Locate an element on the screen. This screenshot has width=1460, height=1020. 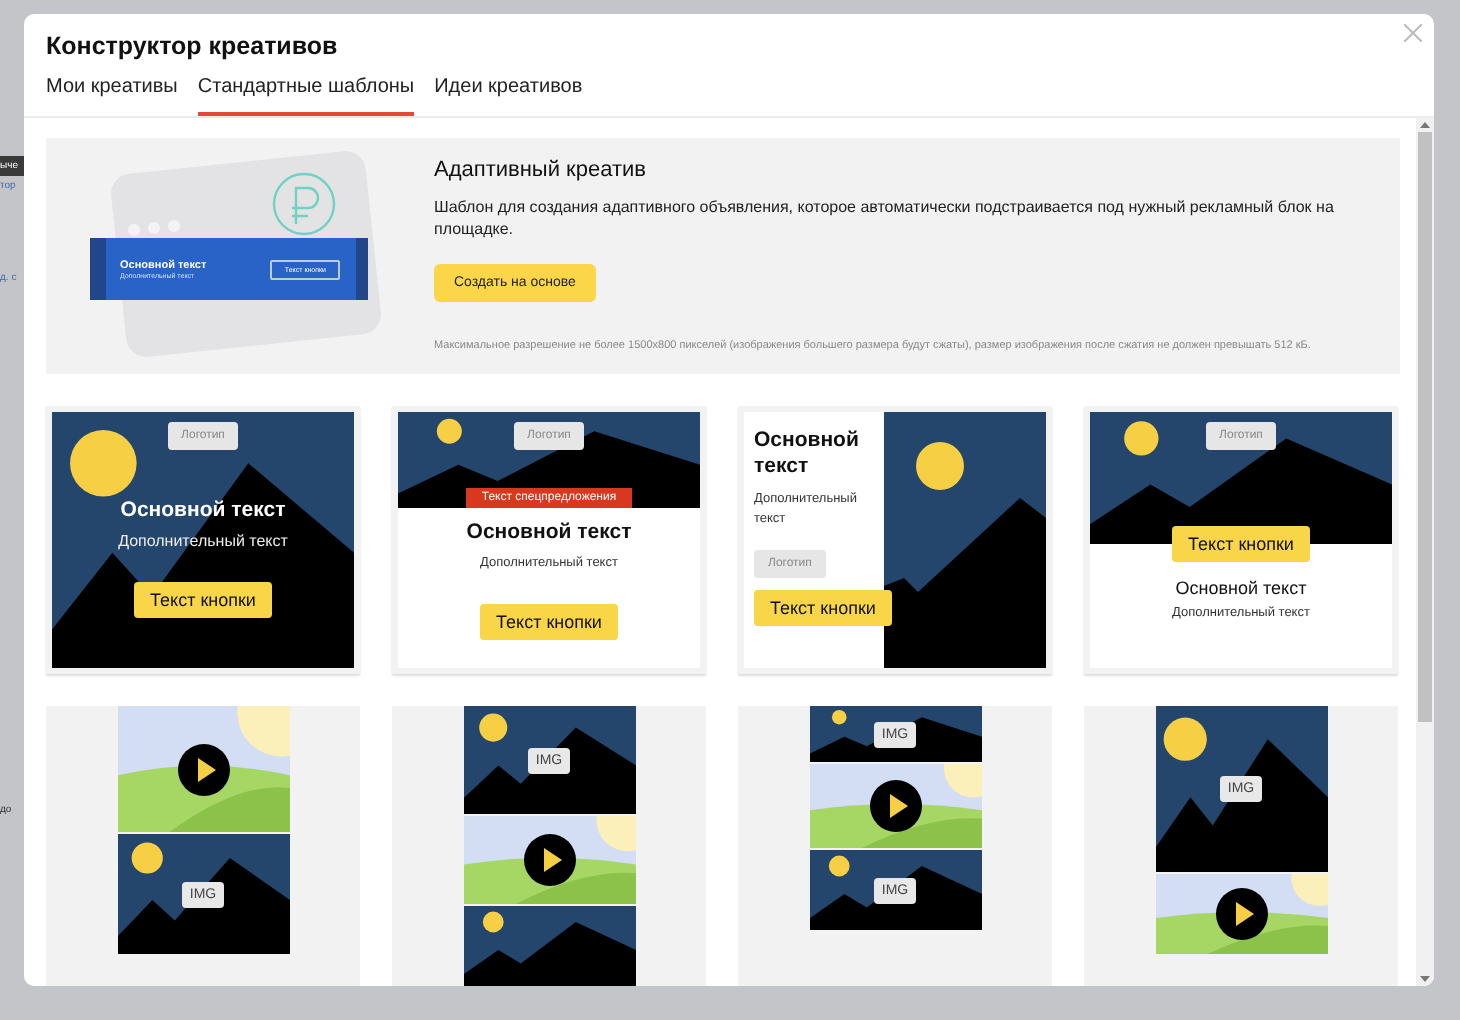
tab: Стандартные шаблоны is located at coordinates (306, 96).